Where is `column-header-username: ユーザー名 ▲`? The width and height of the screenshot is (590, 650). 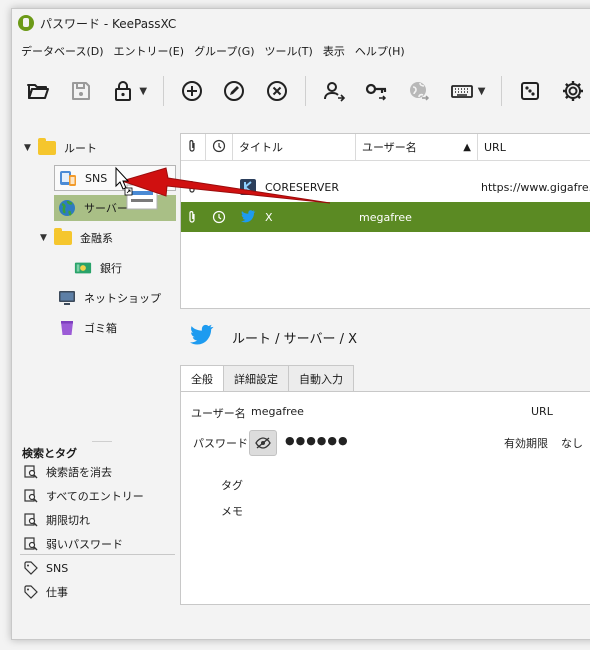 column-header-username: ユーザー名 ▲ is located at coordinates (417, 147).